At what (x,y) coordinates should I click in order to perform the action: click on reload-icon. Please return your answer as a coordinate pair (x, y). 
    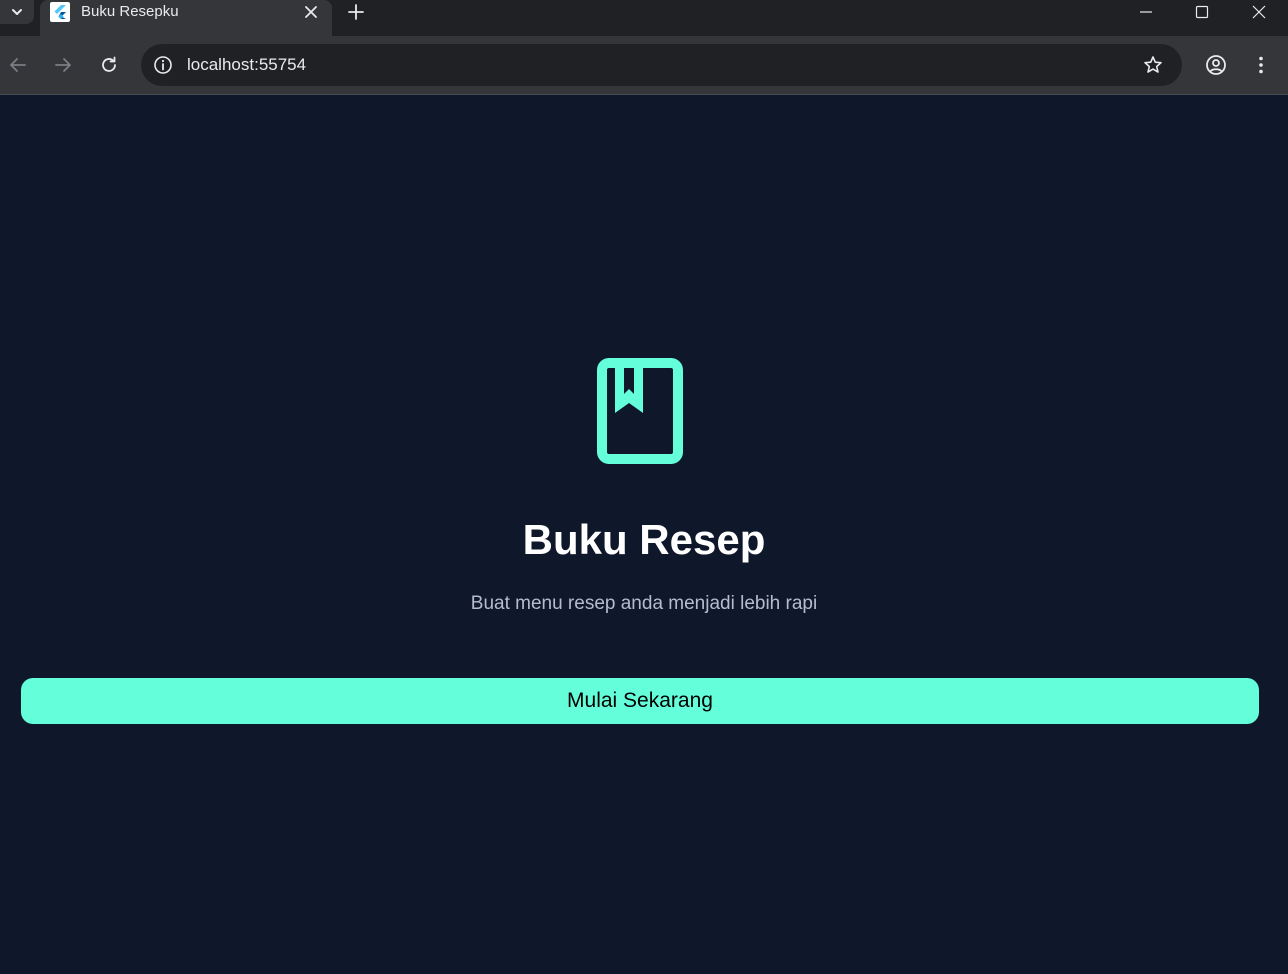
    Looking at the image, I should click on (109, 64).